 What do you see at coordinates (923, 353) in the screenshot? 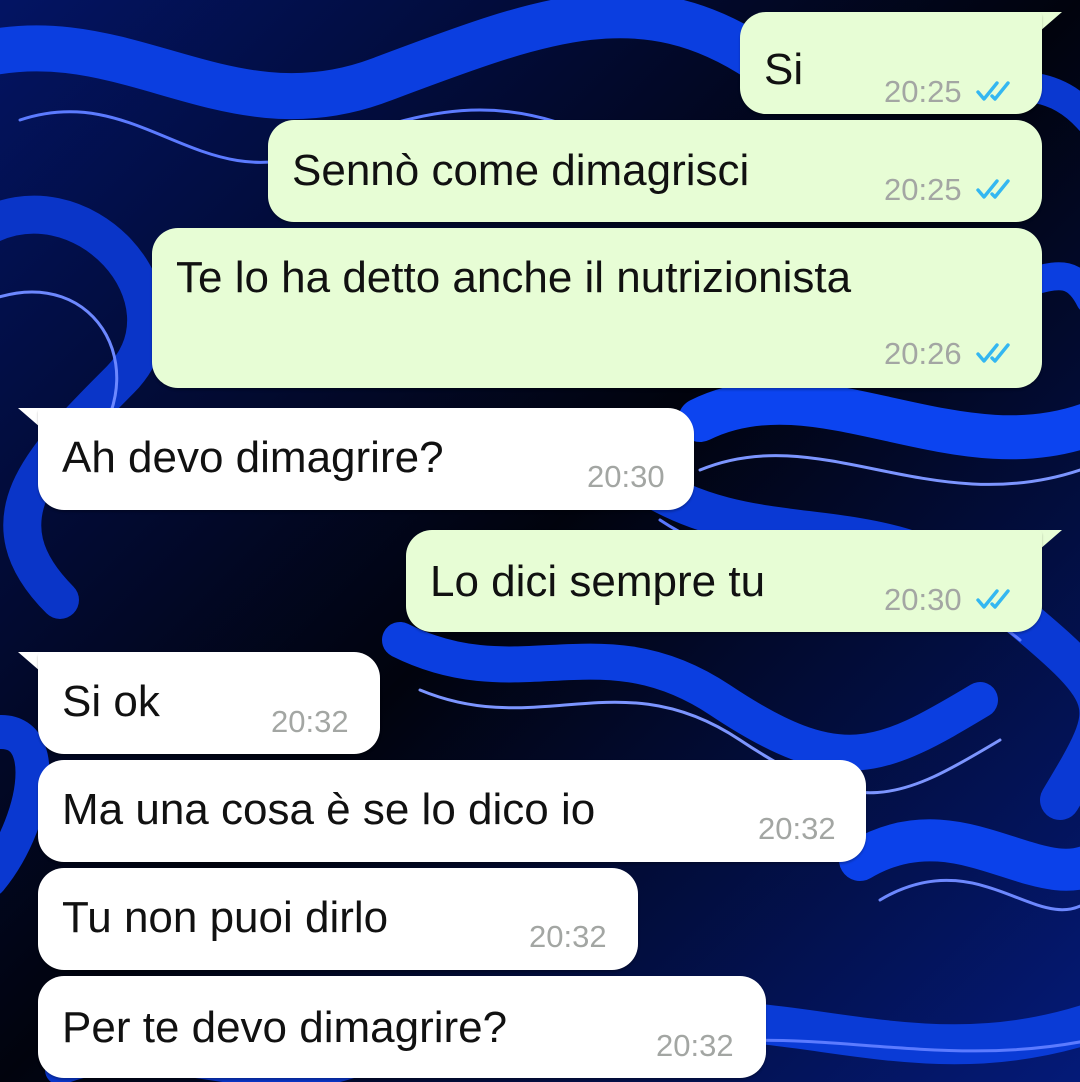
I see `message-timestamp: 20:26` at bounding box center [923, 353].